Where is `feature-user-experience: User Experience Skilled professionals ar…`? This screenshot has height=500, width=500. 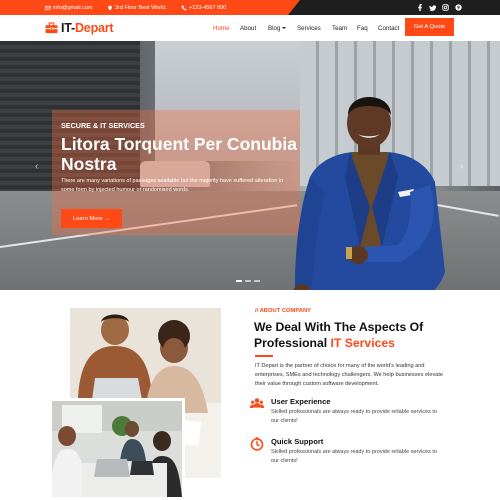 feature-user-experience: User Experience Skilled professionals ar… is located at coordinates (350, 412).